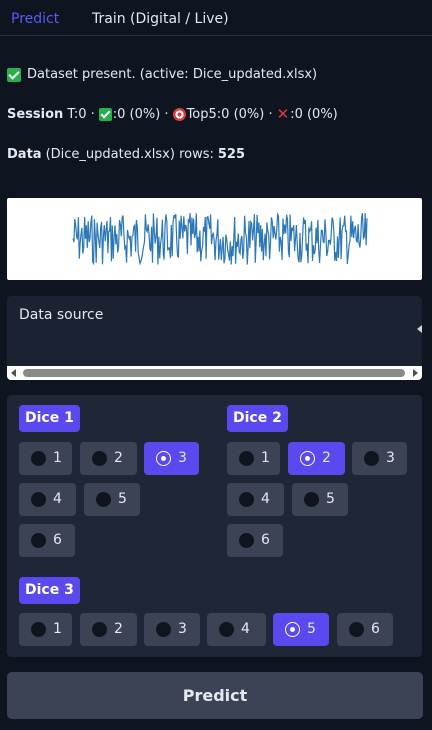 This screenshot has width=432, height=730. I want to click on dice-2-option-3: 3, so click(379, 458).